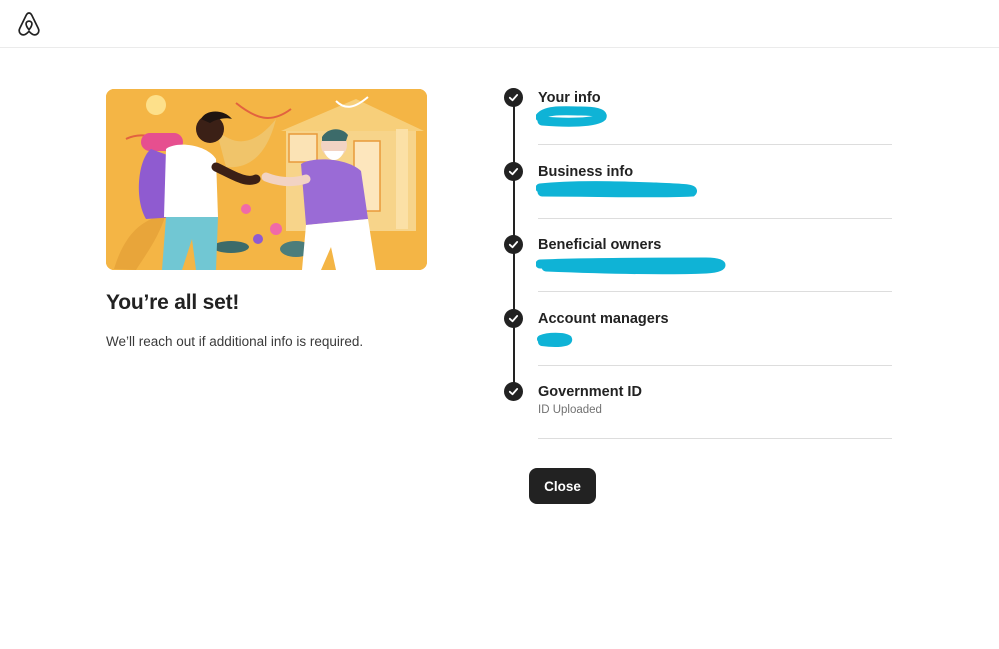 The width and height of the screenshot is (999, 649). I want to click on step-label: Government ID, so click(590, 392).